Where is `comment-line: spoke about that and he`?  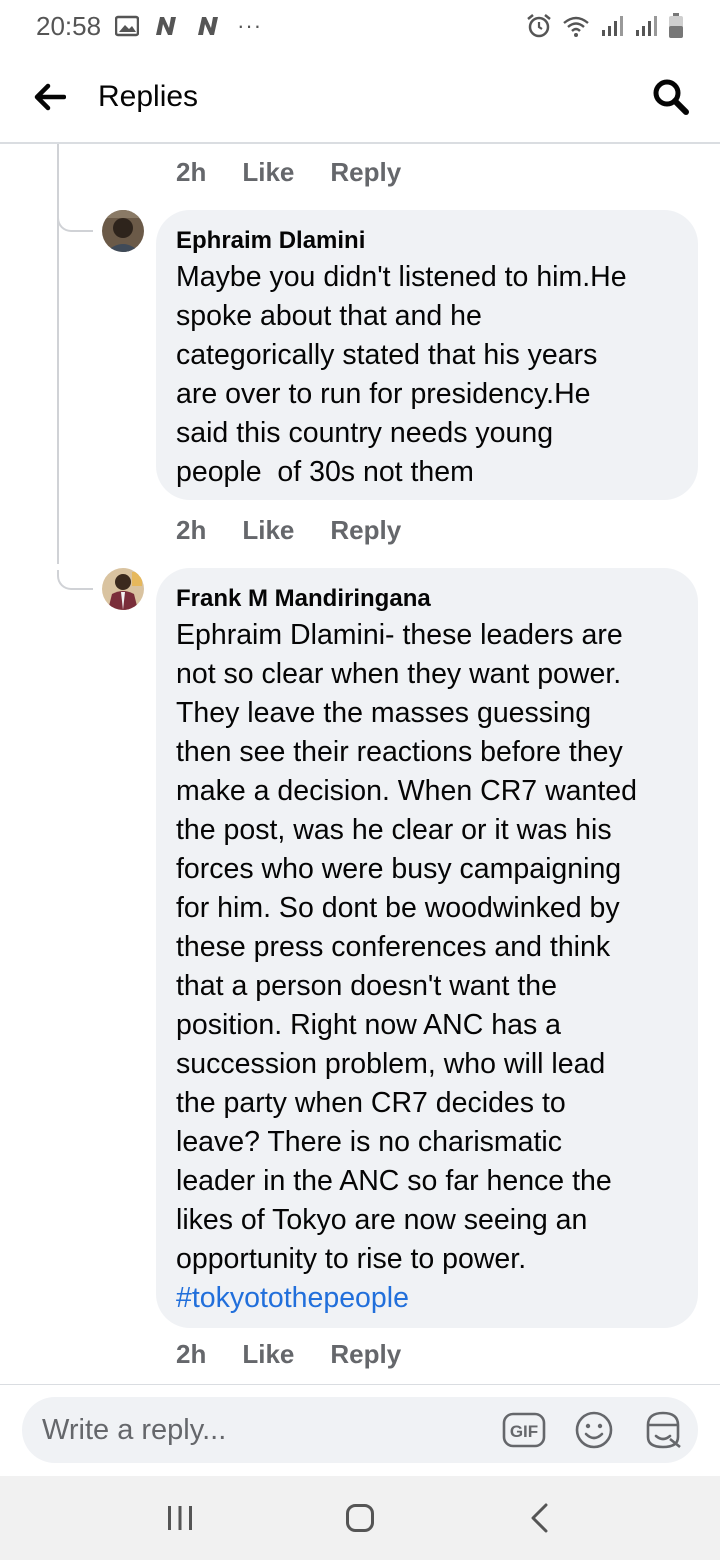 comment-line: spoke about that and he is located at coordinates (329, 316).